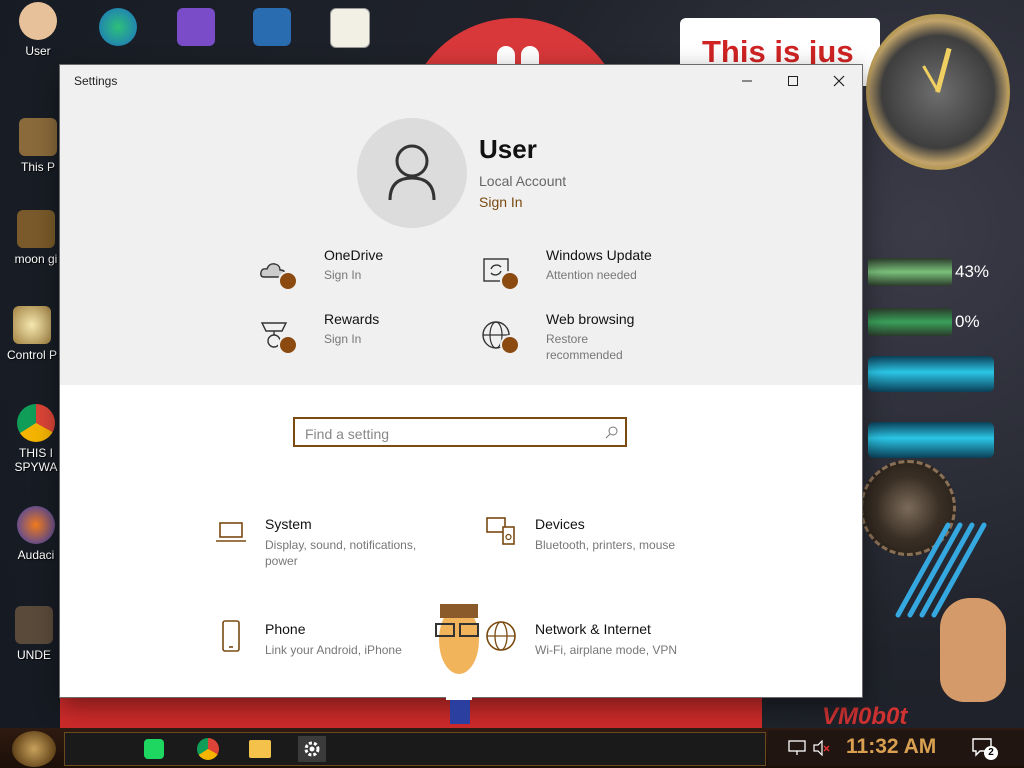  What do you see at coordinates (36, 229) in the screenshot?
I see `moon-icon` at bounding box center [36, 229].